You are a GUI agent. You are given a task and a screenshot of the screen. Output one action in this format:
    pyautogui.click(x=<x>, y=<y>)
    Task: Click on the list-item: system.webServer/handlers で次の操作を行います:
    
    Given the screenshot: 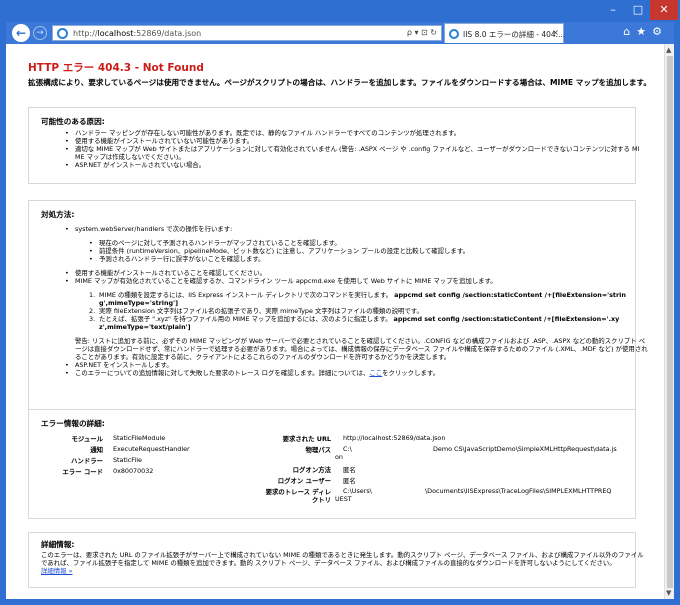 What is the action you would take?
    pyautogui.click(x=154, y=229)
    